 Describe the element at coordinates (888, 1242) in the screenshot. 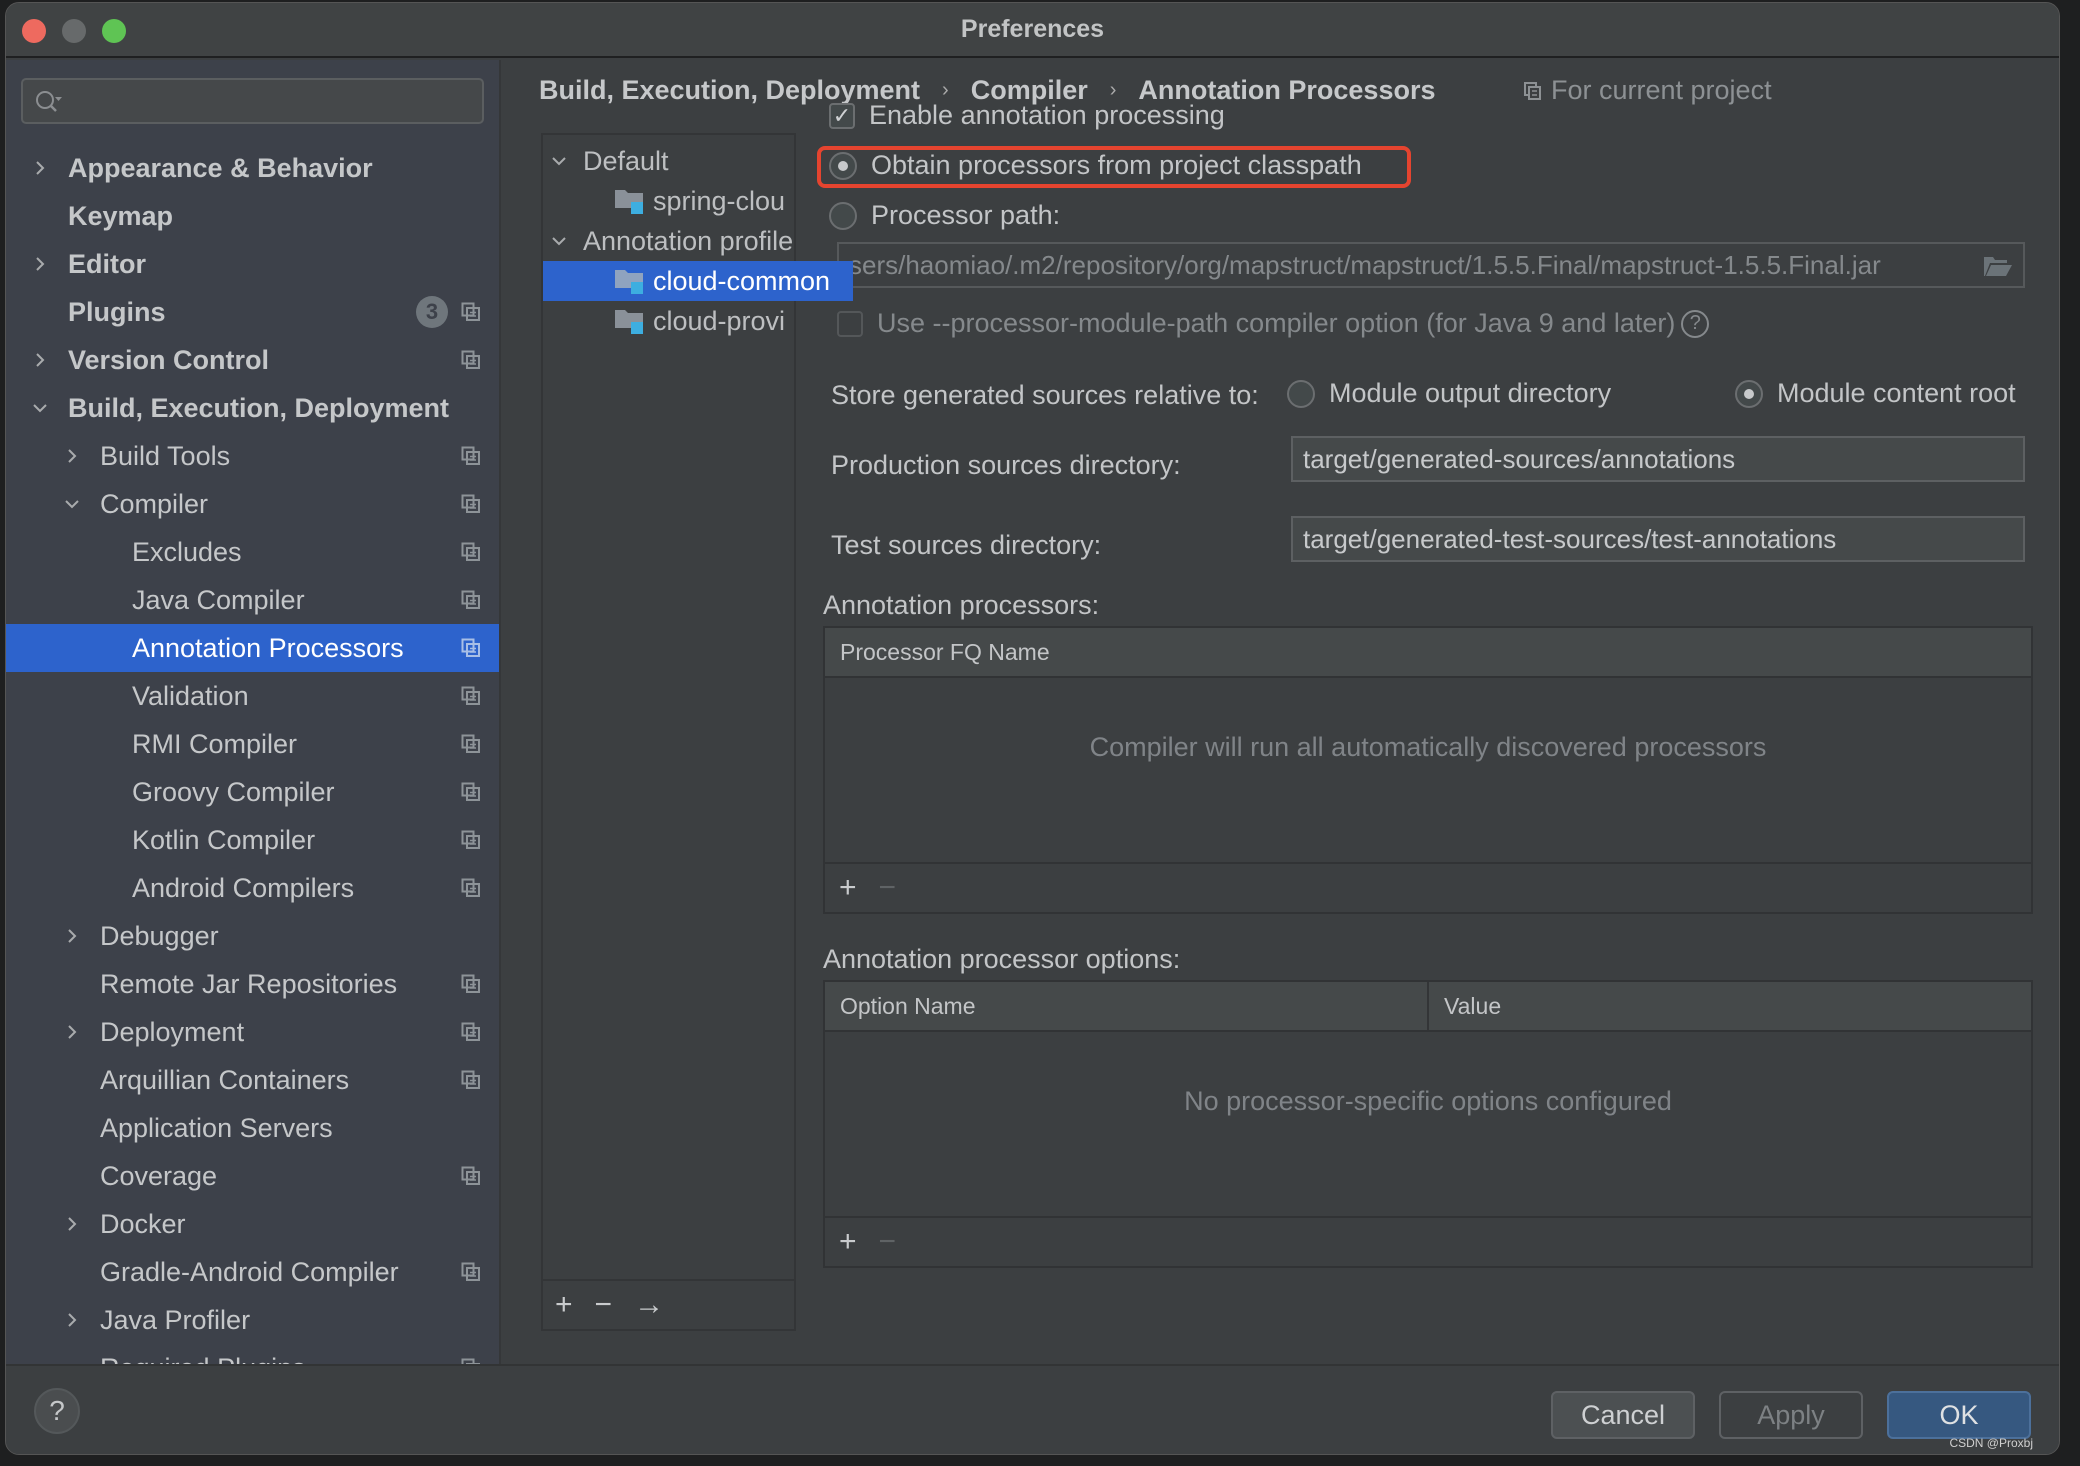

I see `remove-option-button: −` at that location.